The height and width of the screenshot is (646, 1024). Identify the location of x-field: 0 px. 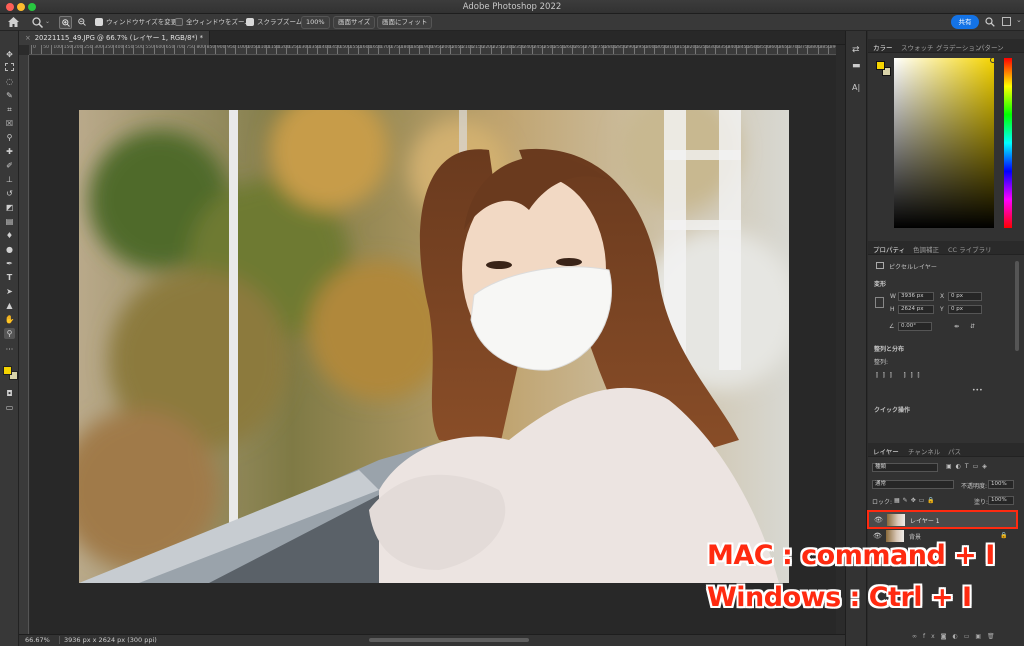
(965, 296).